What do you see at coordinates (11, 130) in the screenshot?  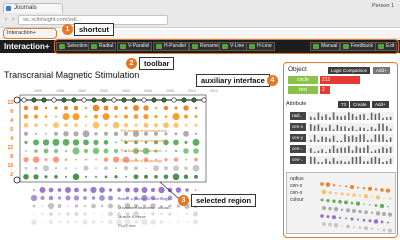 I see `row-count-label: 5` at bounding box center [11, 130].